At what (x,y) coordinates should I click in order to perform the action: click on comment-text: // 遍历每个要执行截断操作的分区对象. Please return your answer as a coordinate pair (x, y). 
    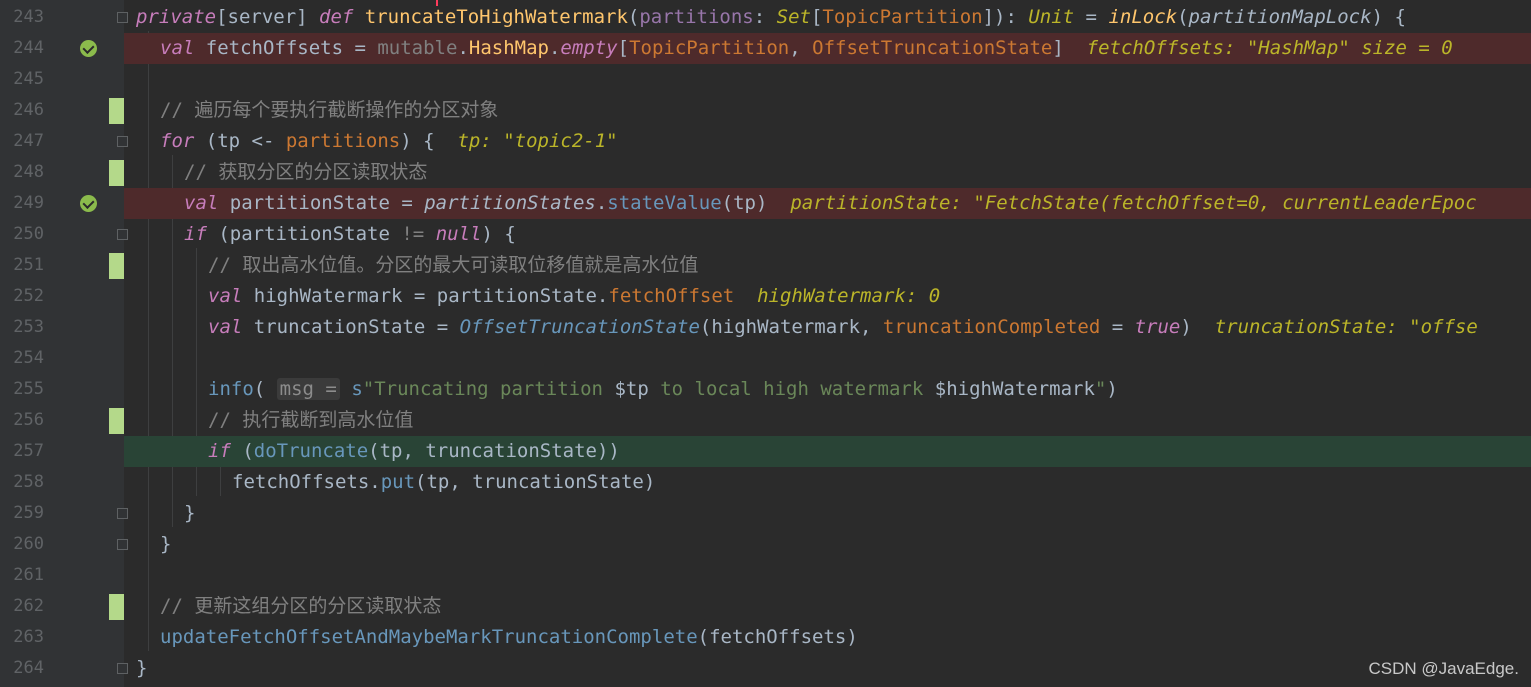
    Looking at the image, I should click on (329, 110).